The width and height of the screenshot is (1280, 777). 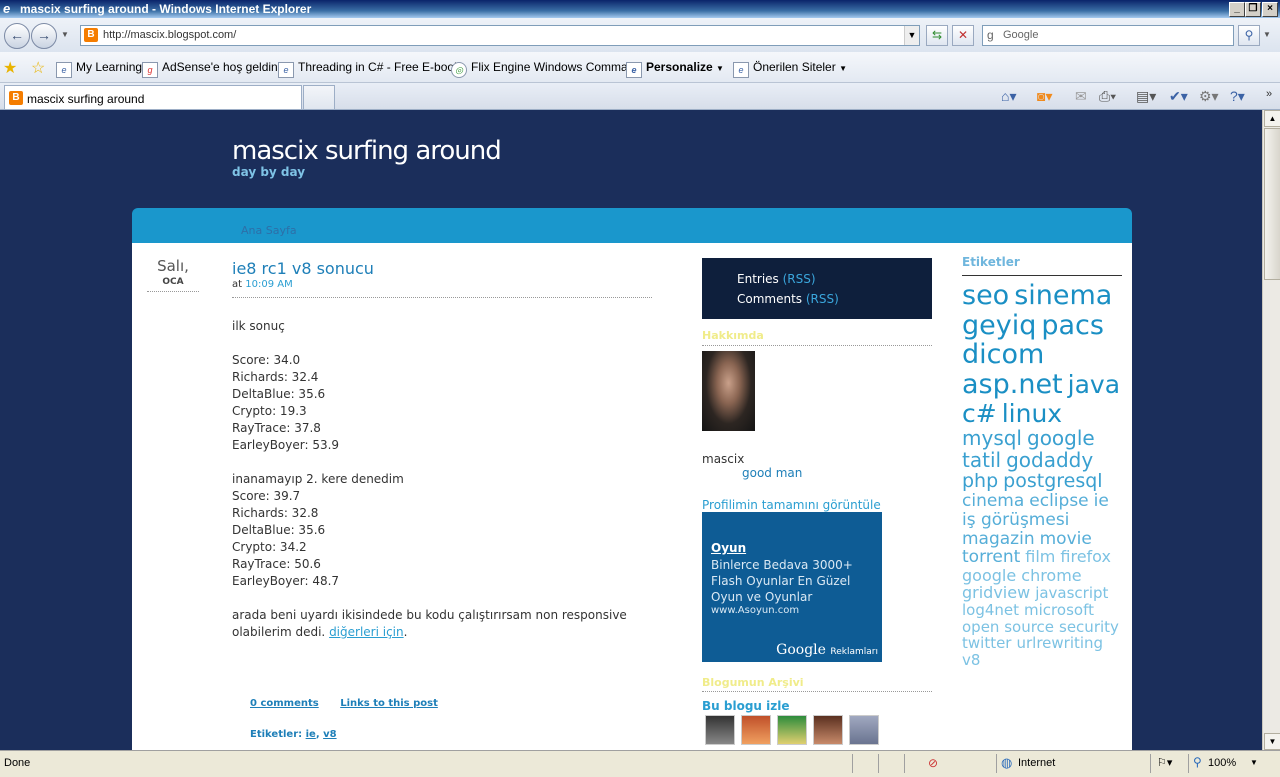 I want to click on zoom-icon: ⚲, so click(x=1197, y=762).